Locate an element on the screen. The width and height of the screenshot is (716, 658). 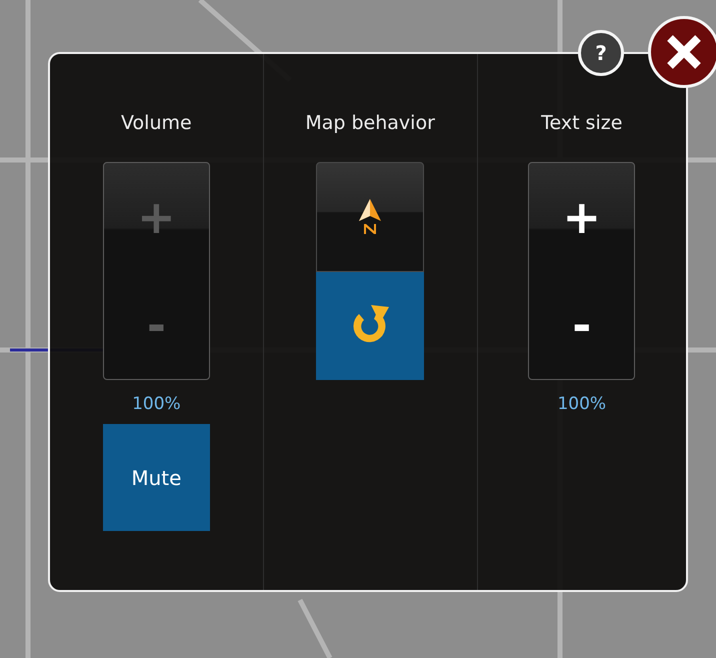
increase-button: + is located at coordinates (581, 217).